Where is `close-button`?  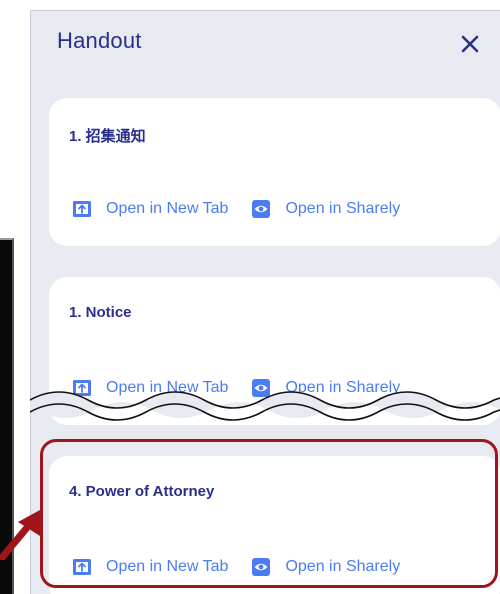 close-button is located at coordinates (470, 44).